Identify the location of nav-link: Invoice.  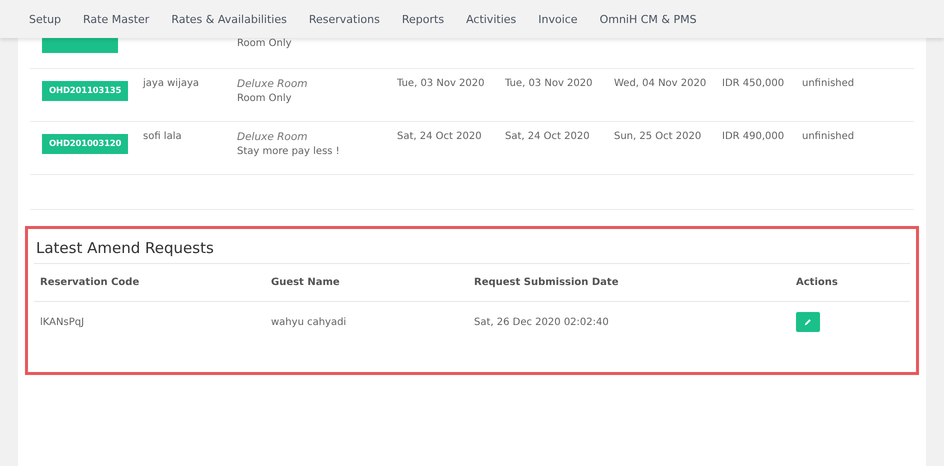
(558, 19).